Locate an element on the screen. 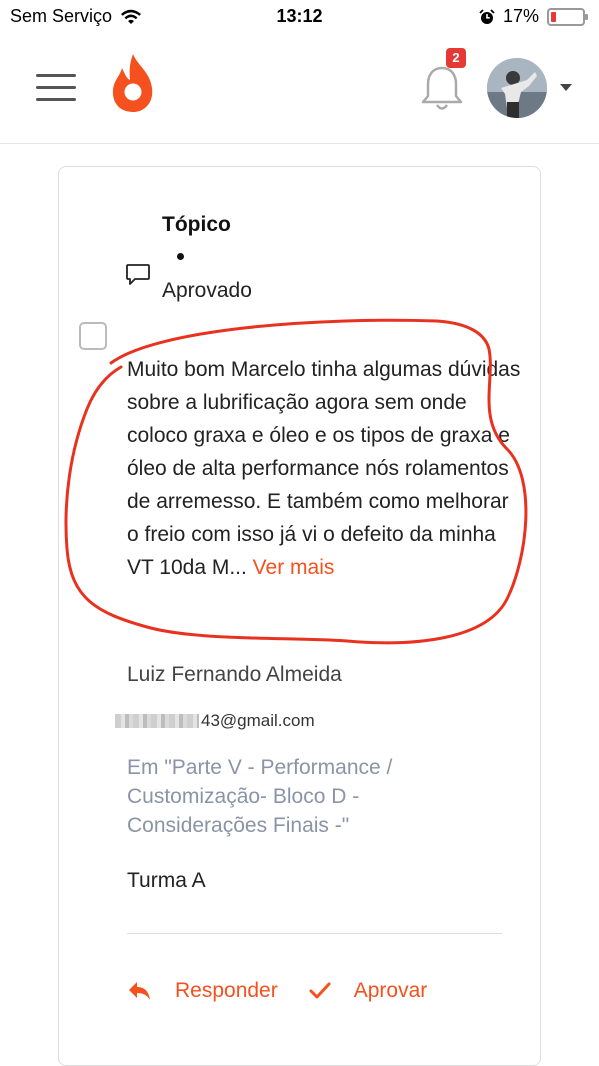  post-actions: Responder Aprovar is located at coordinates (277, 991).